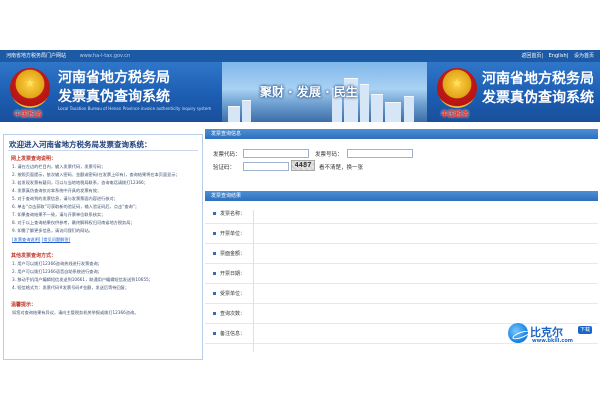  Describe the element at coordinates (329, 155) in the screenshot. I see `invoice-number-label: 发票号码：` at that location.